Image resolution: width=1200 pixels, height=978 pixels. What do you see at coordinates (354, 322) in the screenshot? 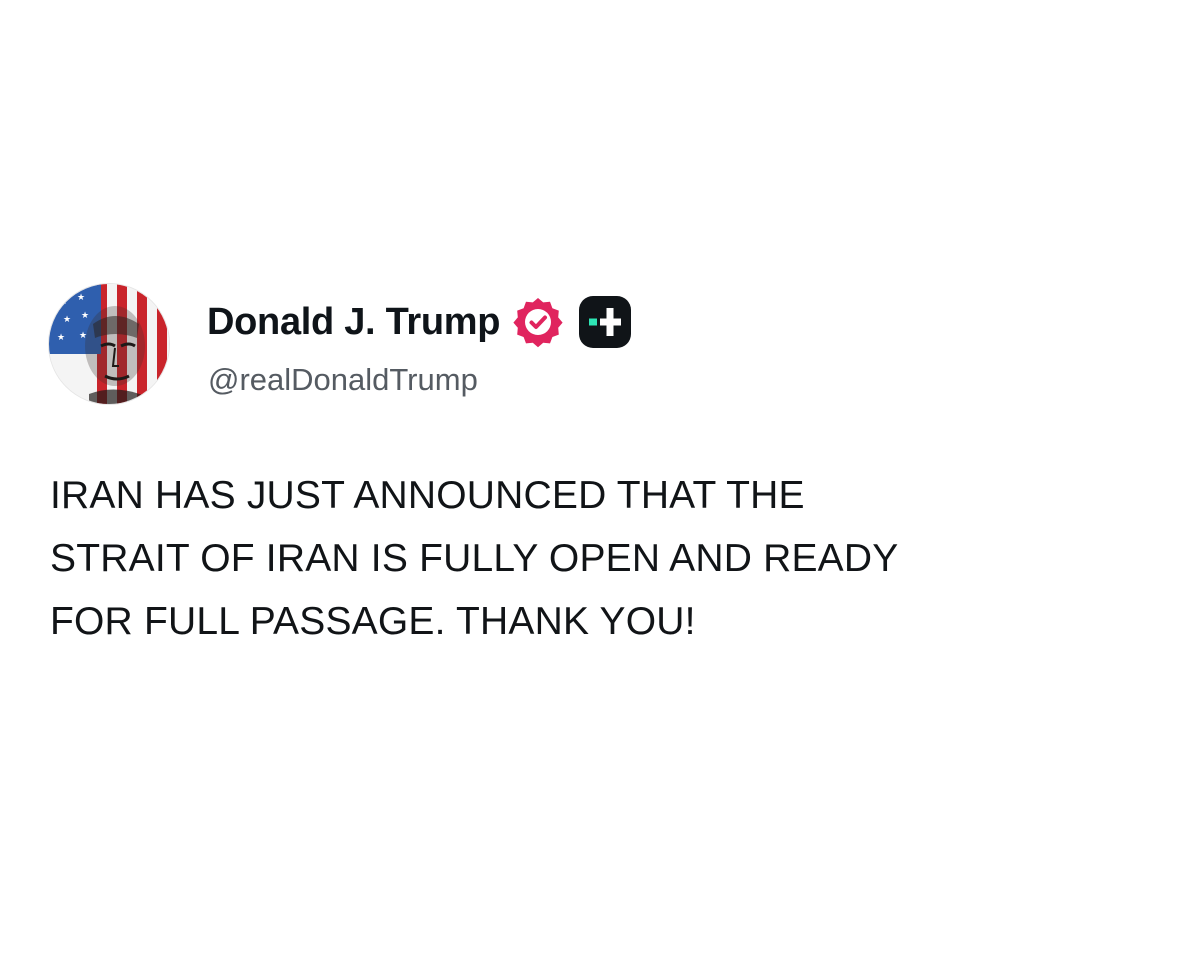
I see `display-name: Donald J. Trump` at bounding box center [354, 322].